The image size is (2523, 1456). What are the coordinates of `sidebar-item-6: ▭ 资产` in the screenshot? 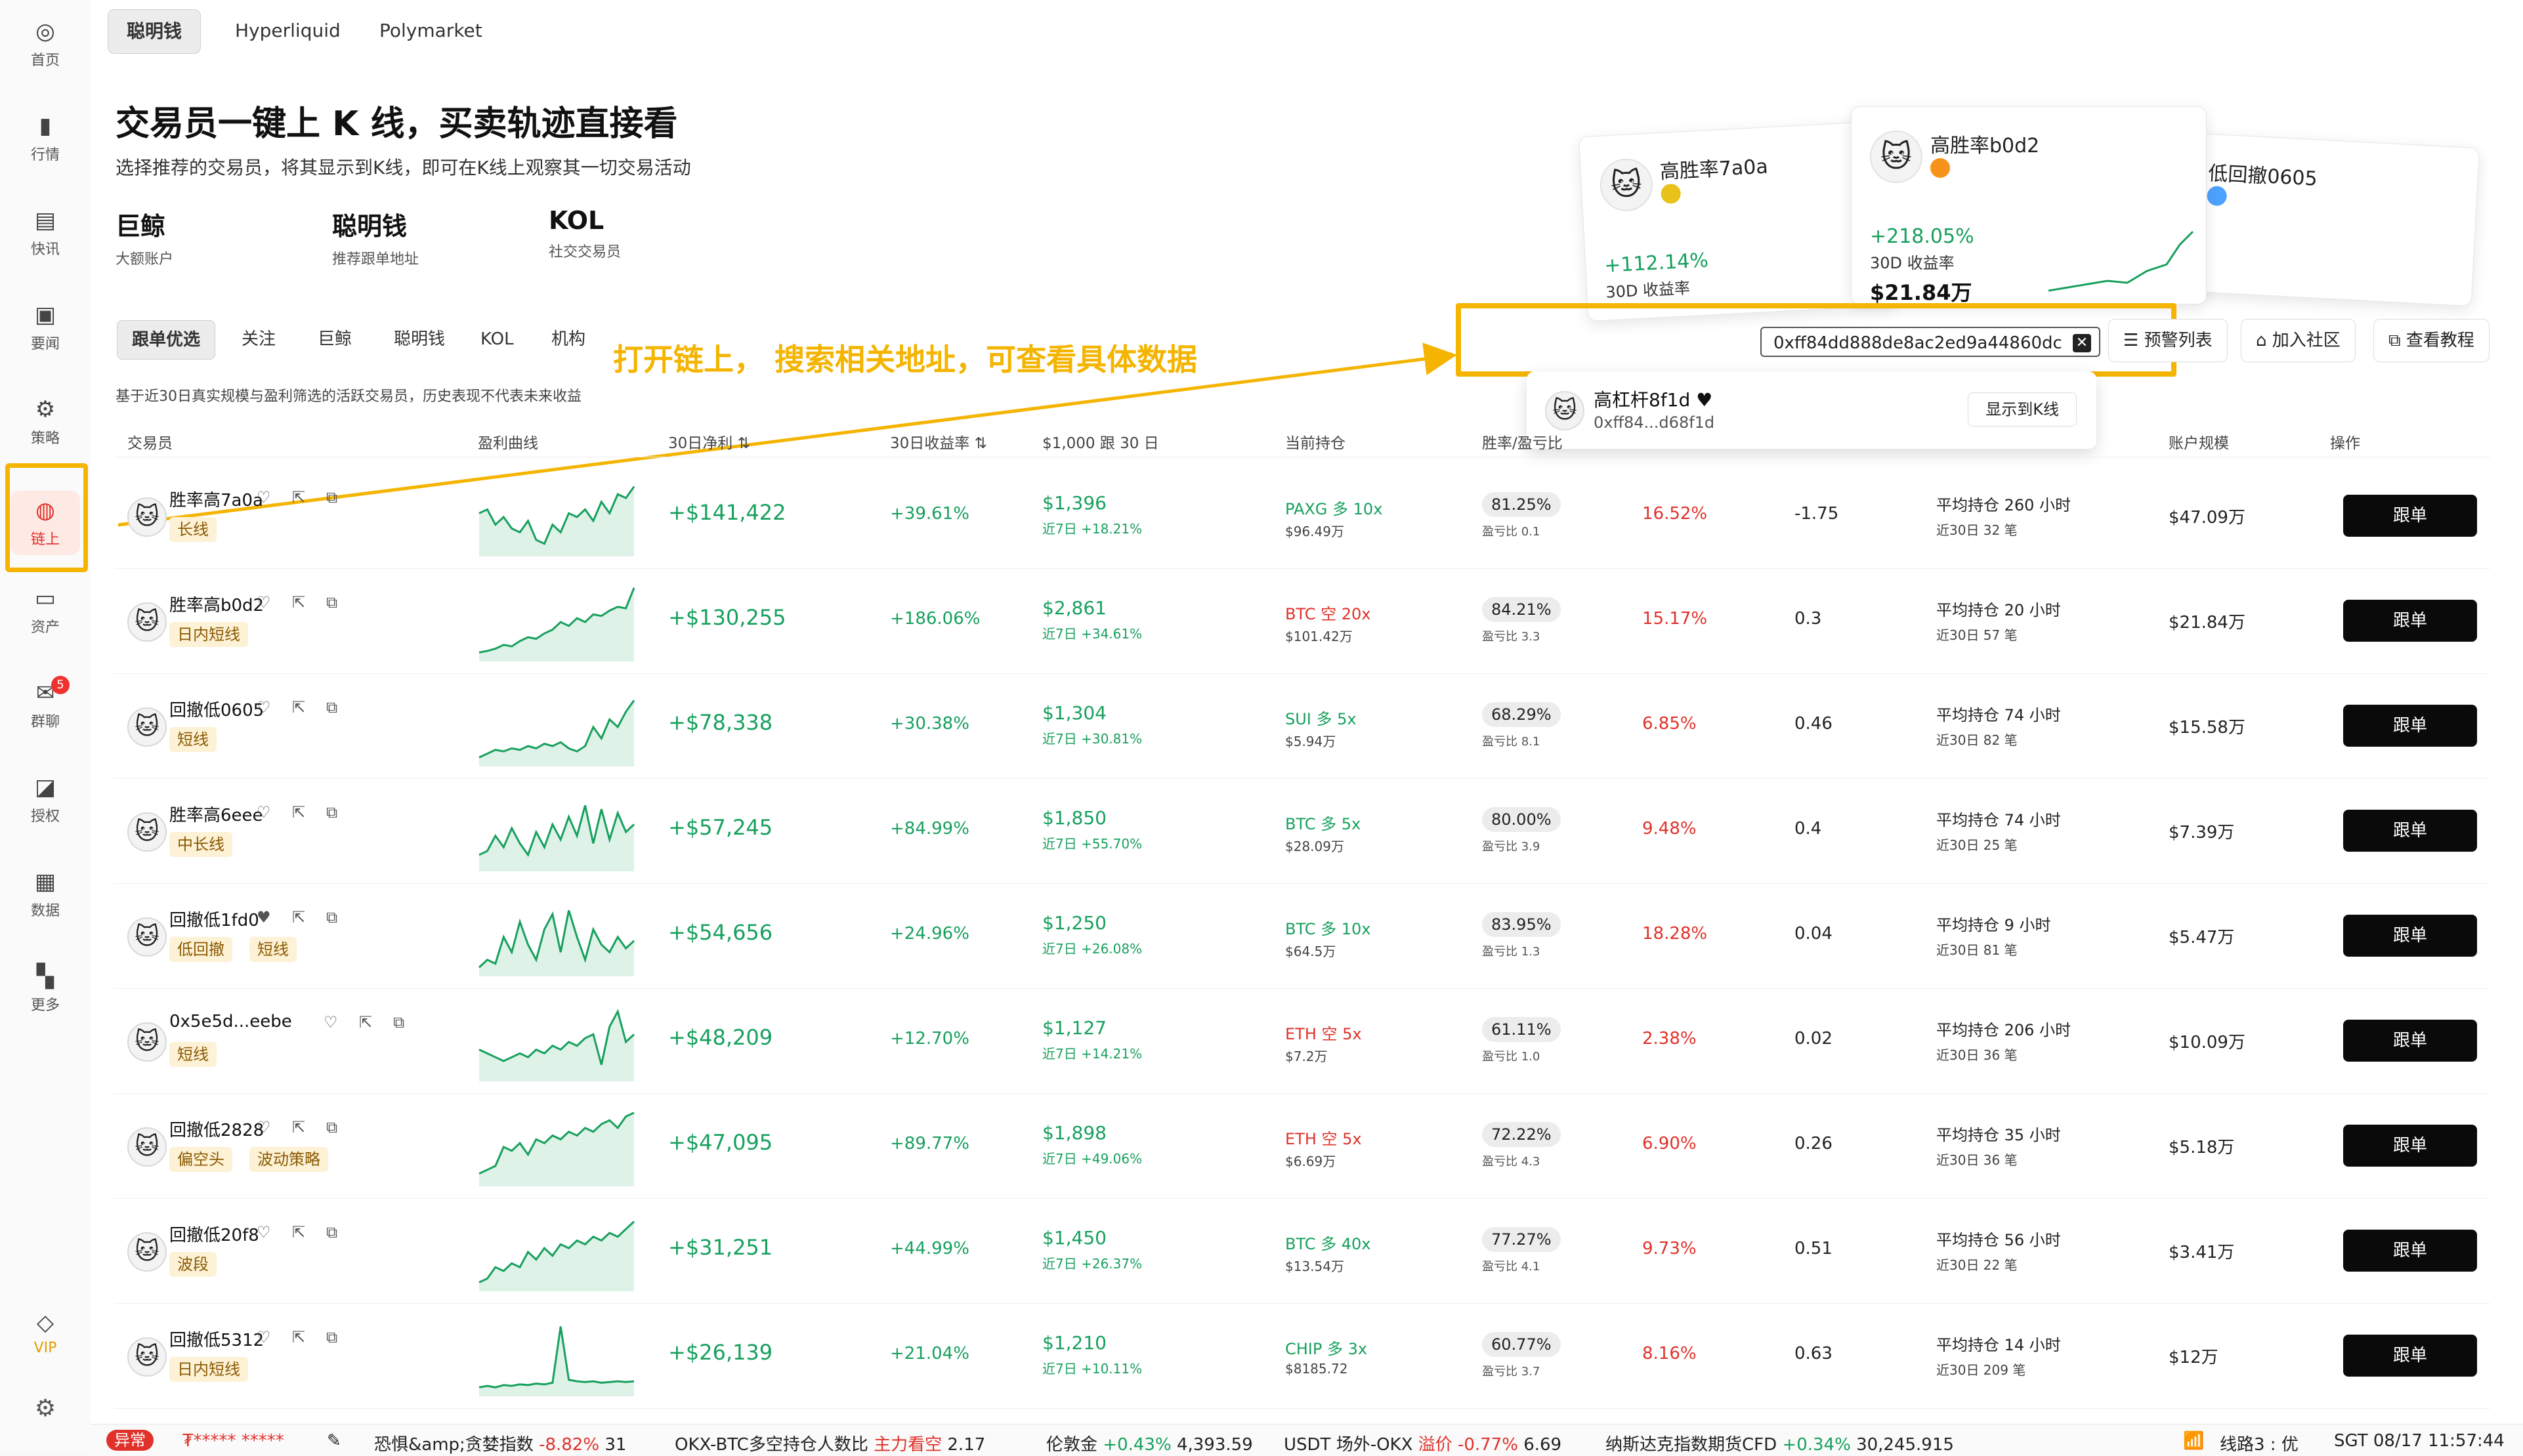 It's located at (45, 610).